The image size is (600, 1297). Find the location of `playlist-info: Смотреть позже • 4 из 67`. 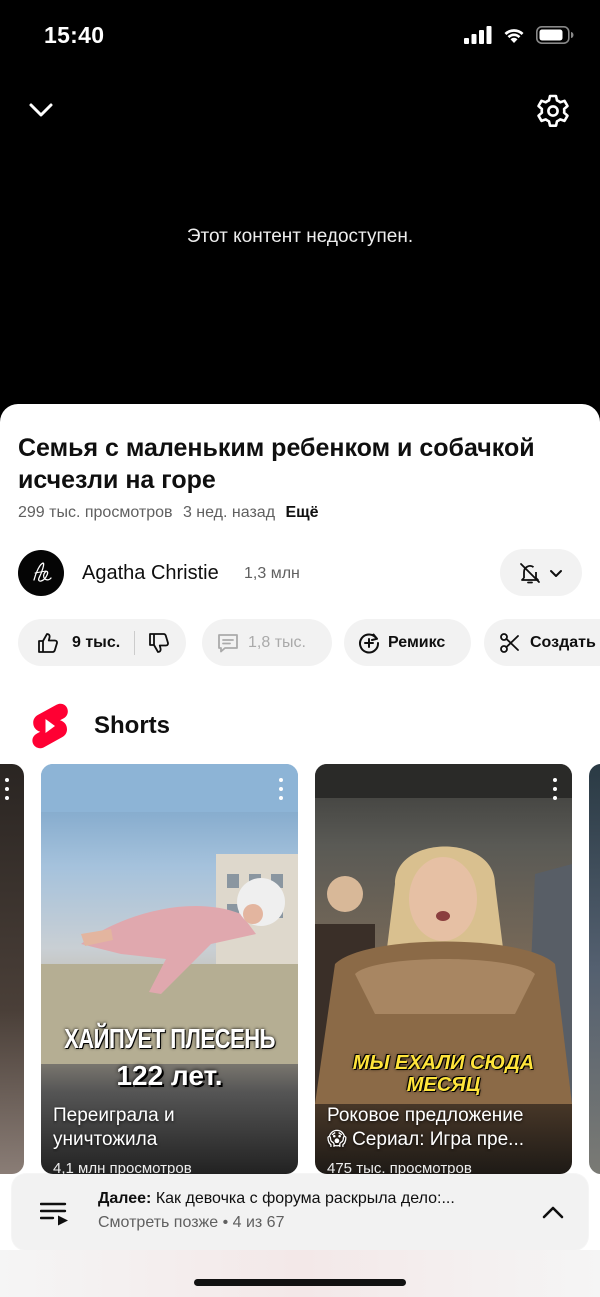

playlist-info: Смотреть позже • 4 из 67 is located at coordinates (191, 1222).